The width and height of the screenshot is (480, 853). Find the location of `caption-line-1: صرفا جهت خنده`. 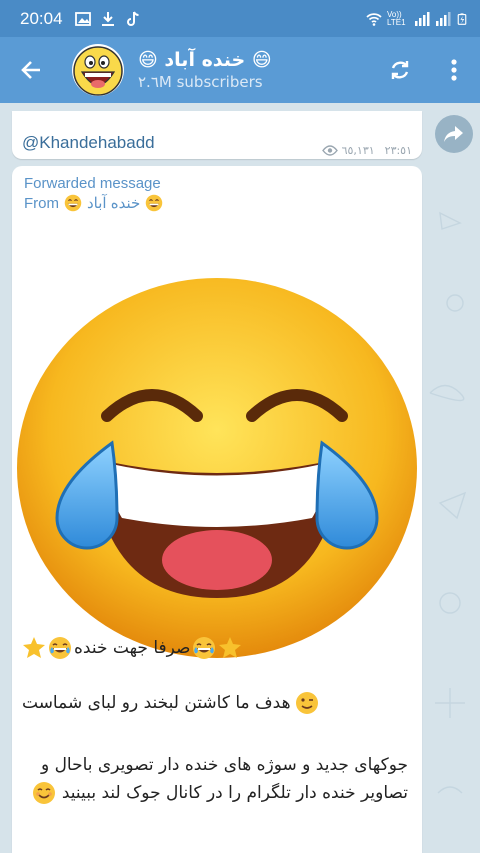

caption-line-1: صرفا جهت خنده is located at coordinates (217, 648).